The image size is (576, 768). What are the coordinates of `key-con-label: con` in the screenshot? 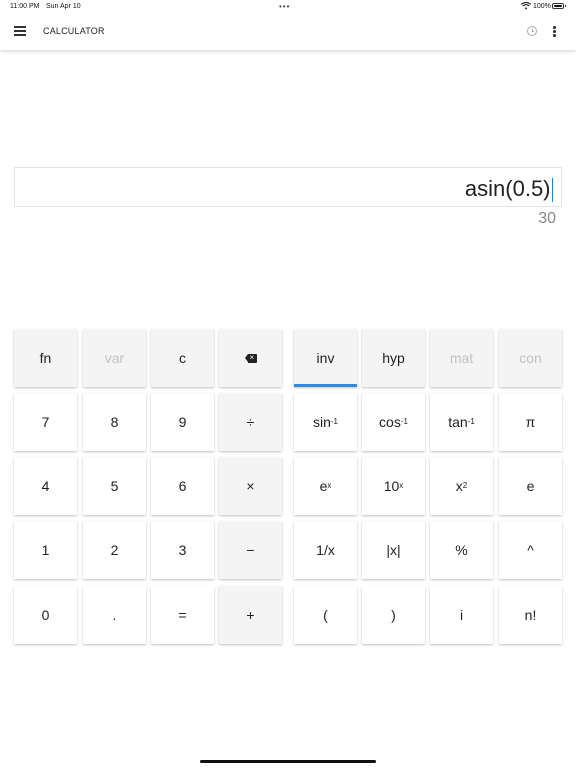 It's located at (530, 358).